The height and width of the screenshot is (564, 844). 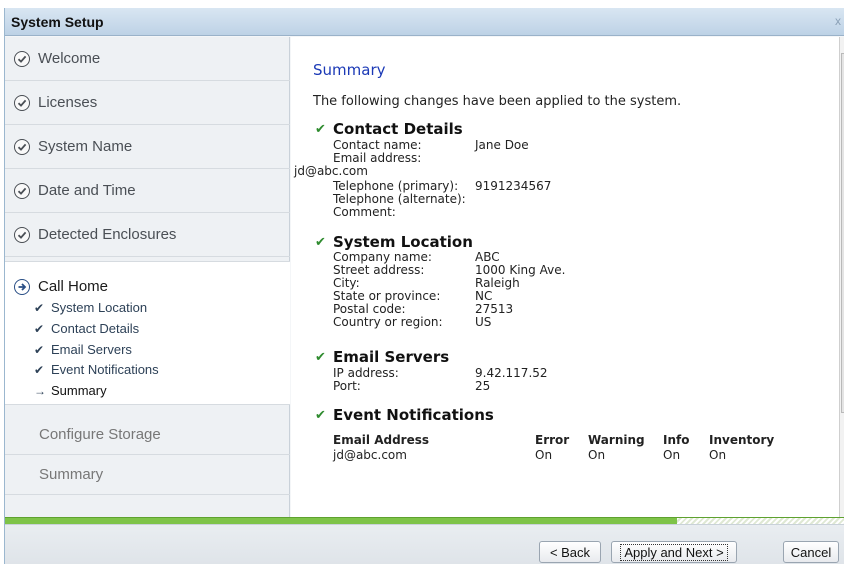 What do you see at coordinates (147, 475) in the screenshot?
I see `step-summary: Summary` at bounding box center [147, 475].